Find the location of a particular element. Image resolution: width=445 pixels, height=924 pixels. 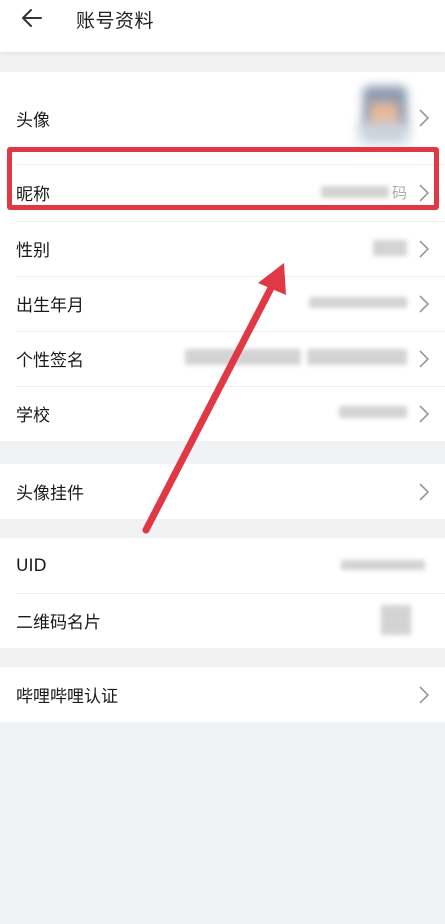

uid-row: UID is located at coordinates (222, 565).